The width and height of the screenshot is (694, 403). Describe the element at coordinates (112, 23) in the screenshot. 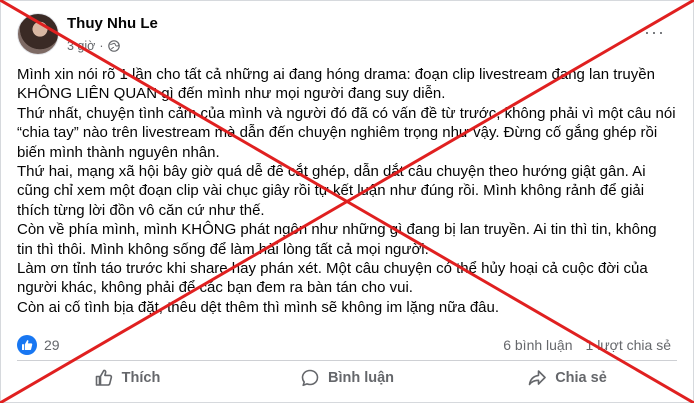

I see `author-name: Thuy Nhu Le` at that location.